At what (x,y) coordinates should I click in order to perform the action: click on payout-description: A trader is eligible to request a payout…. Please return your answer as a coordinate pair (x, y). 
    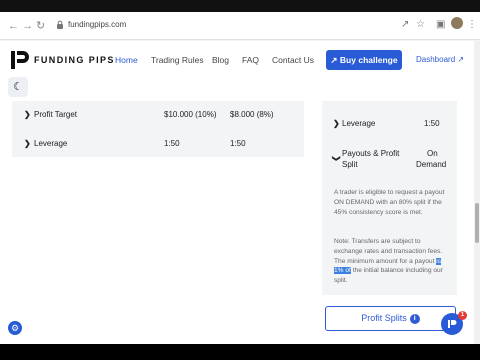
    Looking at the image, I should click on (389, 202).